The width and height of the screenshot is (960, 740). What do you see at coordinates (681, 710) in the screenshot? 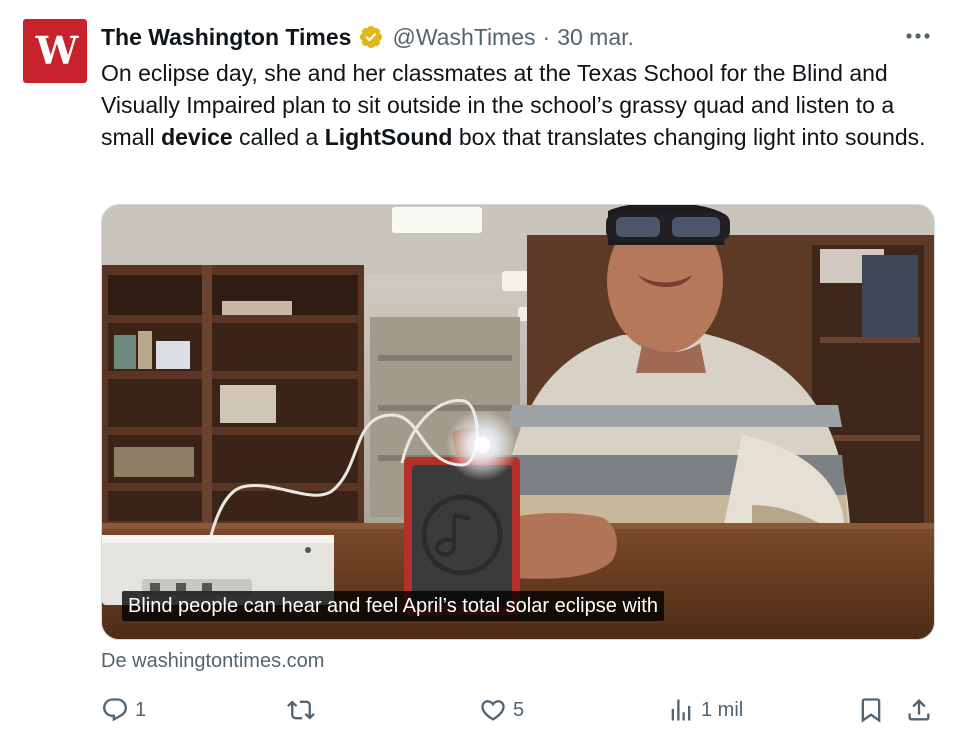
I see `views-icon` at bounding box center [681, 710].